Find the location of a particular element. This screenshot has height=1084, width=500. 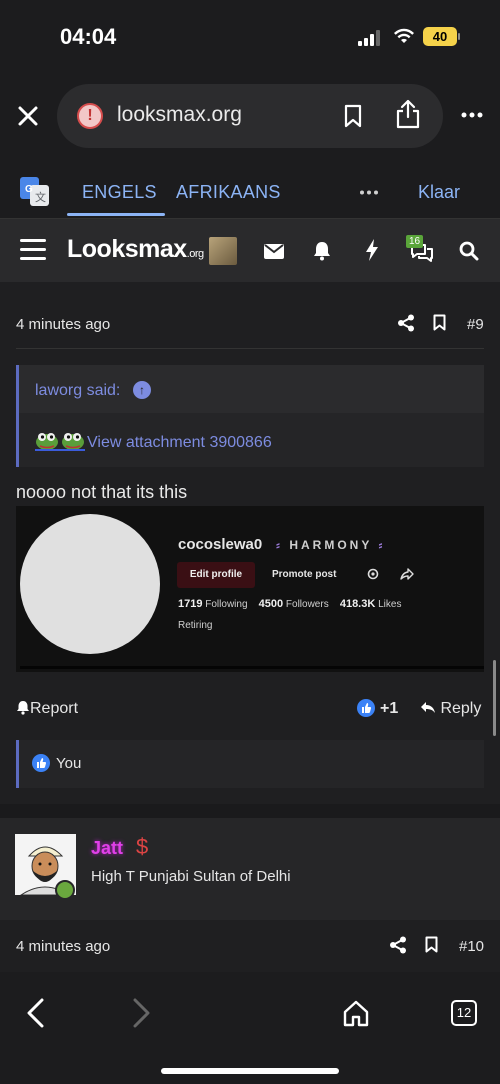

embed-harmony-text: HARMONY is located at coordinates (331, 545).